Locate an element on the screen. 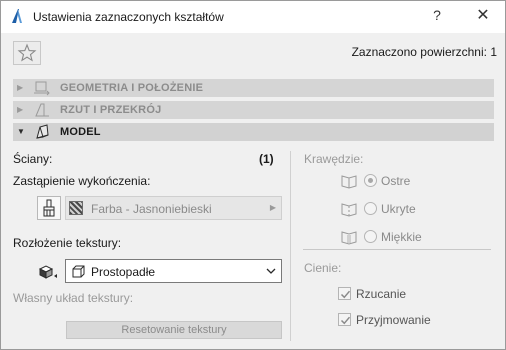 This screenshot has height=350, width=506. section-geometry-label: GEOMETRIA I POŁOŻENIE is located at coordinates (132, 88).